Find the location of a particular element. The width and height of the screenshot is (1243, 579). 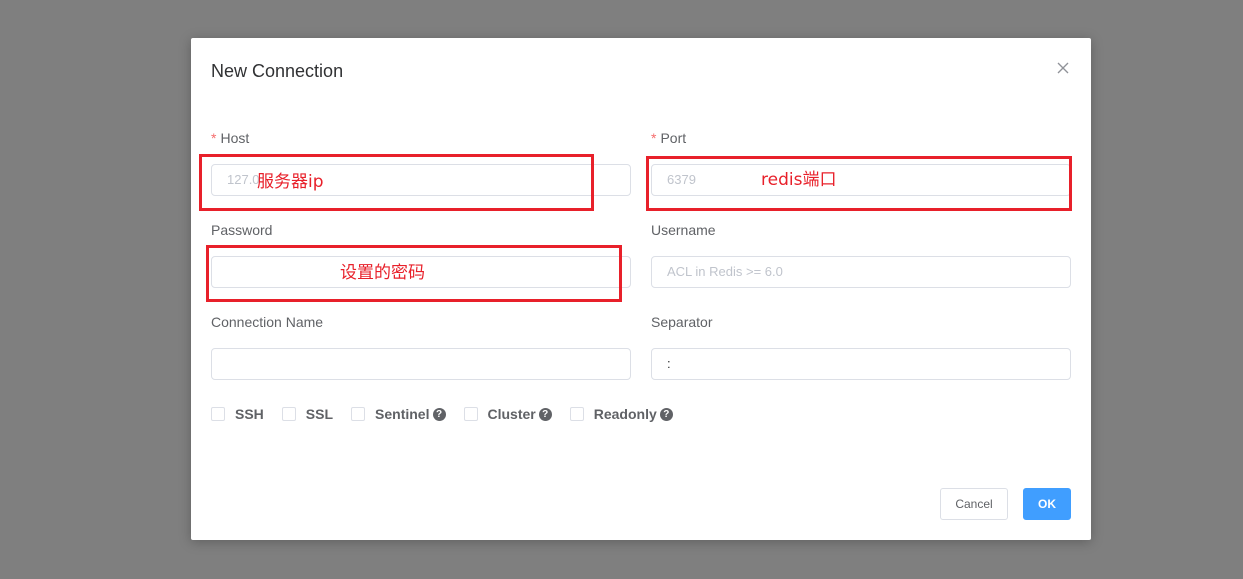

option-label: SSL is located at coordinates (319, 414).